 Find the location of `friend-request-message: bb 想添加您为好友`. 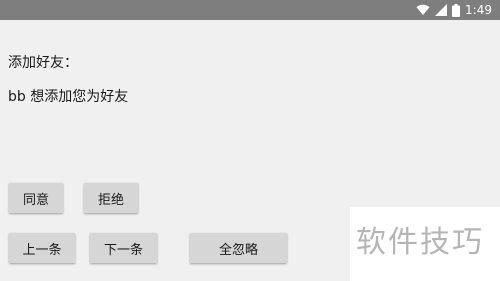

friend-request-message: bb 想添加您为好友 is located at coordinates (68, 97).